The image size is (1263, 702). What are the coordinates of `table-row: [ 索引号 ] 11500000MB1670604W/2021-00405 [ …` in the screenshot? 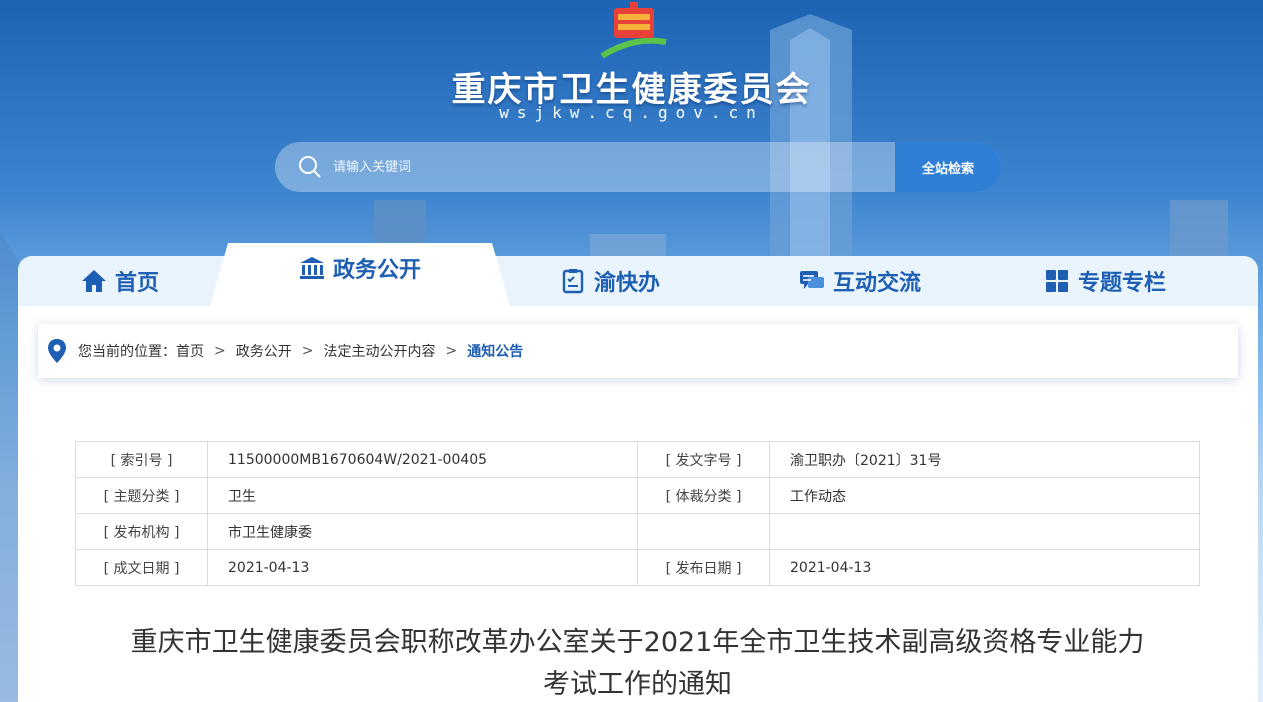 It's located at (637, 459).